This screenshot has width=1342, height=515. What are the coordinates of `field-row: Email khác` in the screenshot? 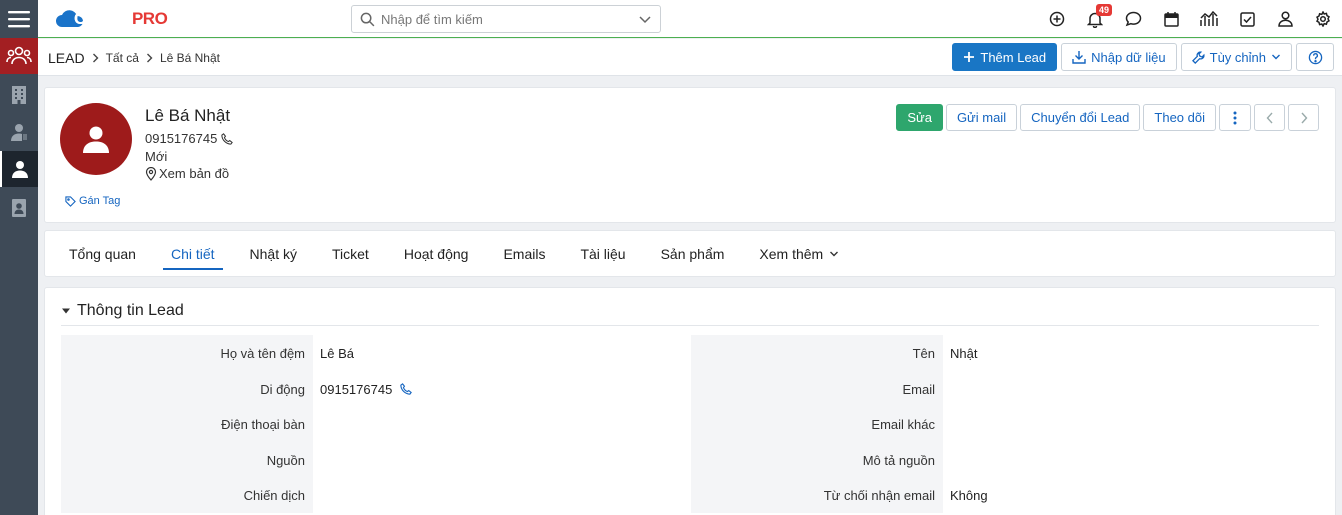 It's located at (1006, 424).